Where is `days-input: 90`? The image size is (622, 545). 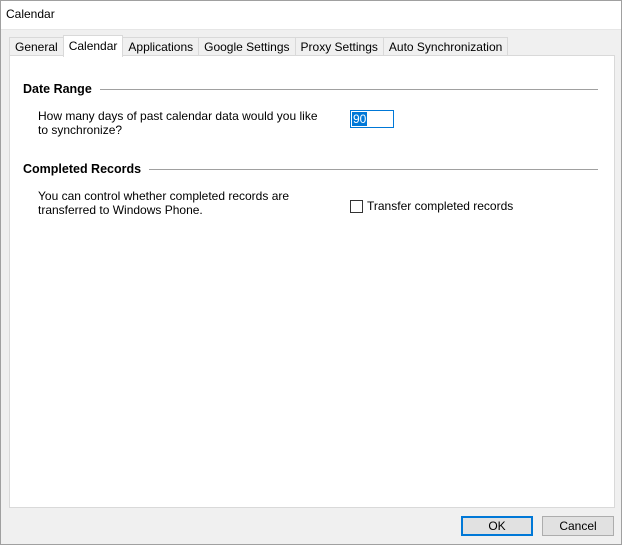
days-input: 90 is located at coordinates (372, 119).